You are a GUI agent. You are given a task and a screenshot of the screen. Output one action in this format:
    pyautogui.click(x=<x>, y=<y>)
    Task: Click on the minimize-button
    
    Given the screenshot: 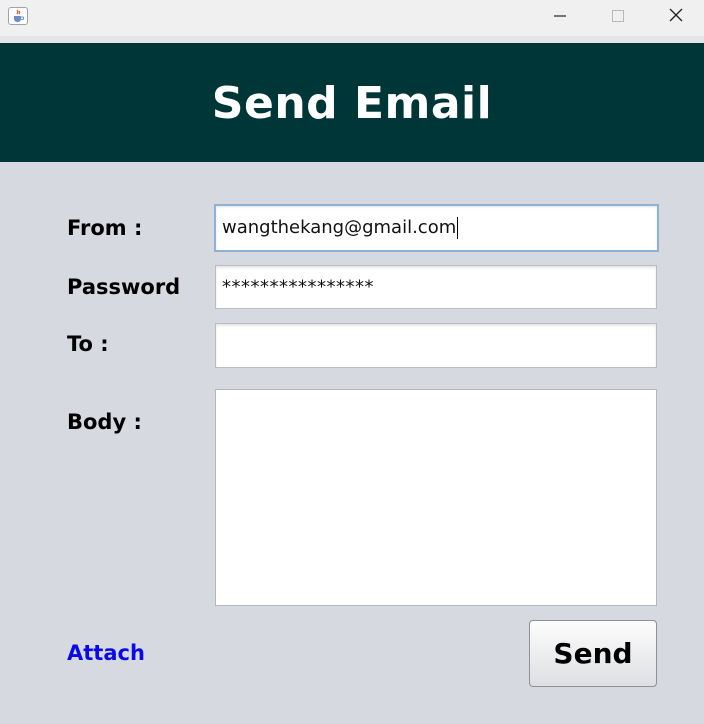 What is the action you would take?
    pyautogui.click(x=560, y=17)
    